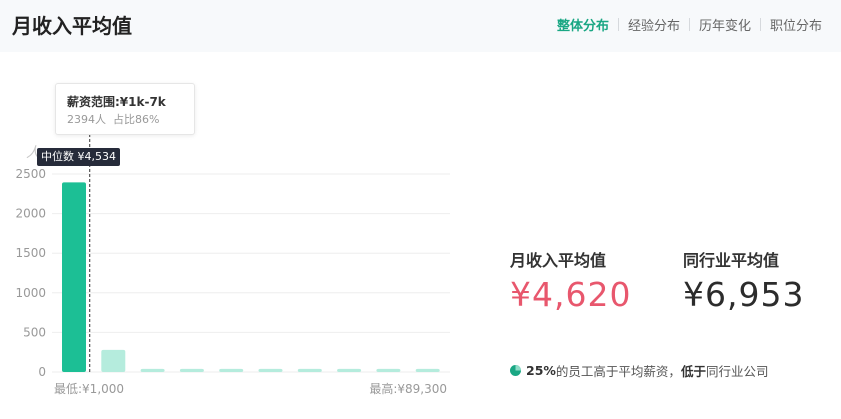 The image size is (841, 419). Describe the element at coordinates (30, 293) in the screenshot. I see `y-tick-label: 1000` at that location.